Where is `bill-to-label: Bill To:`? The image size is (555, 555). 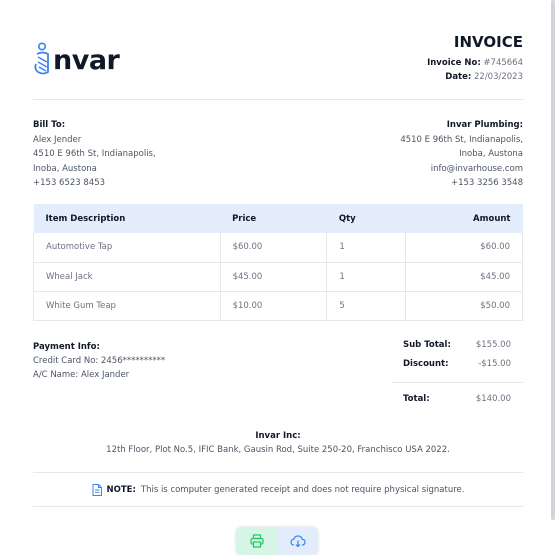 bill-to-label: Bill To: is located at coordinates (49, 125).